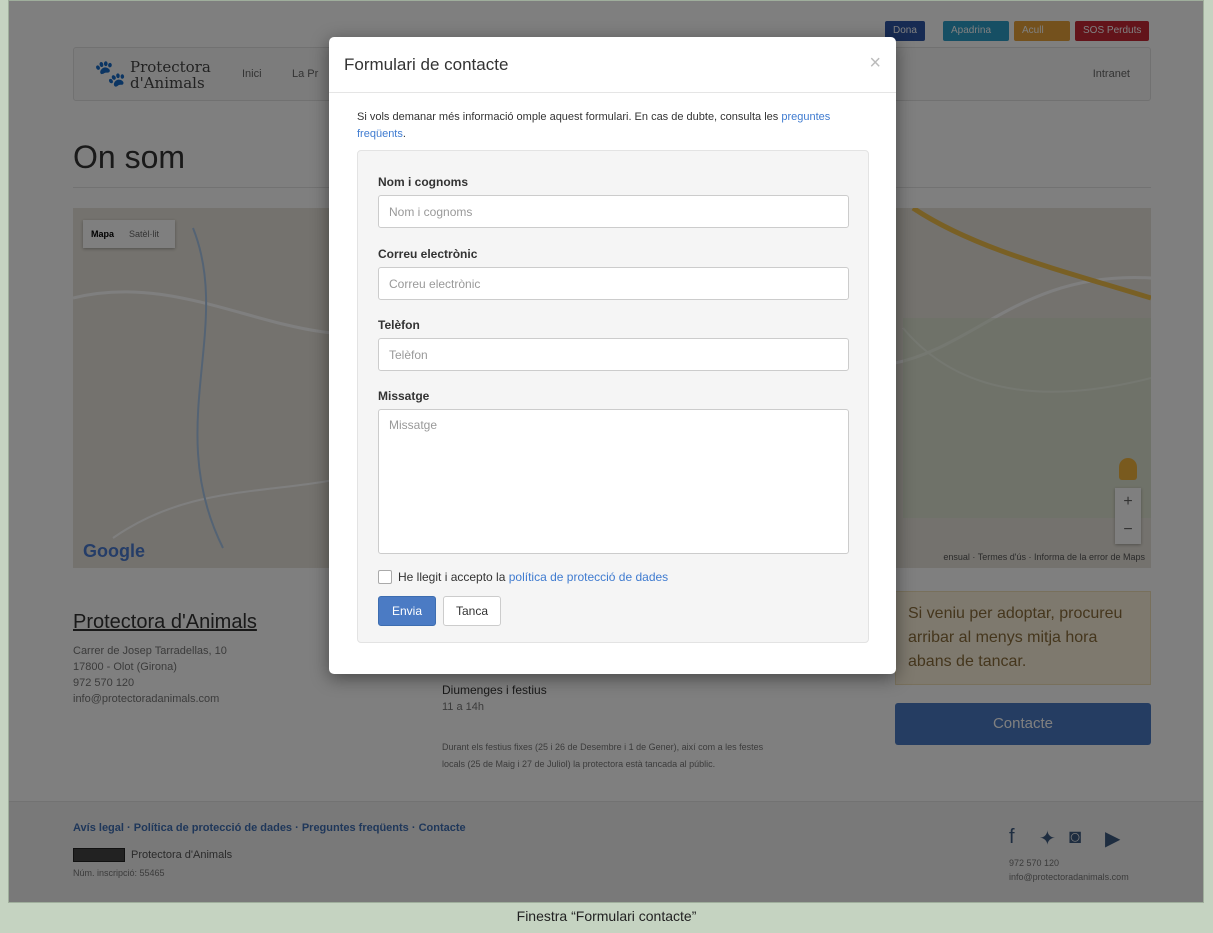 The width and height of the screenshot is (1213, 933). I want to click on intro-end: ., so click(404, 134).